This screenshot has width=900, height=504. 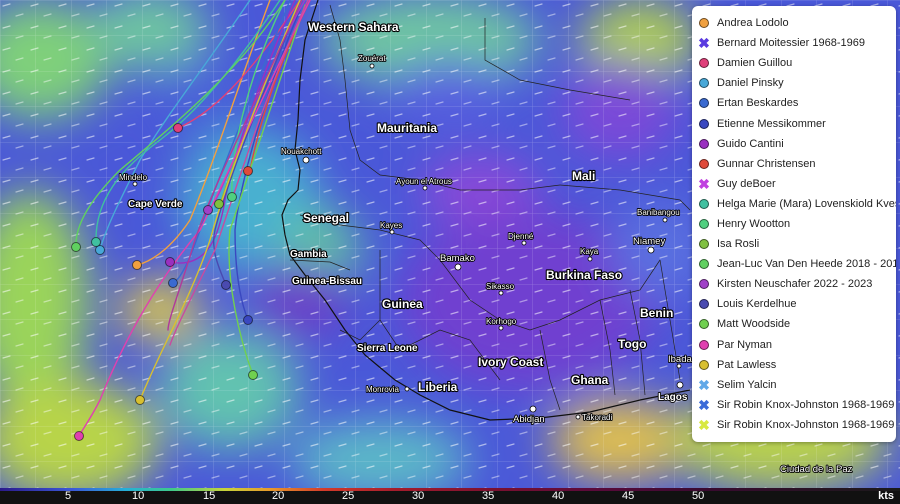 What do you see at coordinates (178, 128) in the screenshot?
I see `boat-damien-guillou` at bounding box center [178, 128].